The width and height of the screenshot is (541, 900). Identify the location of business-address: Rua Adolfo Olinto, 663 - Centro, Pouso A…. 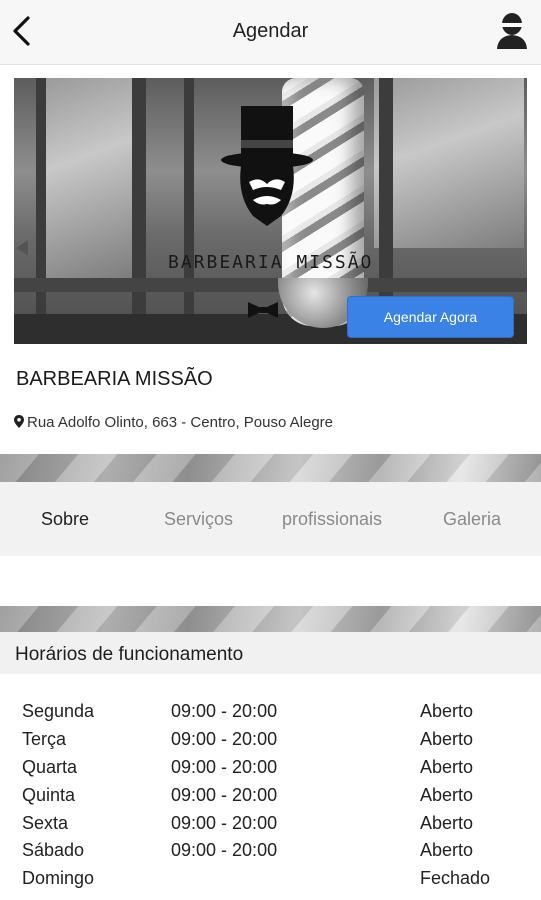
(173, 422).